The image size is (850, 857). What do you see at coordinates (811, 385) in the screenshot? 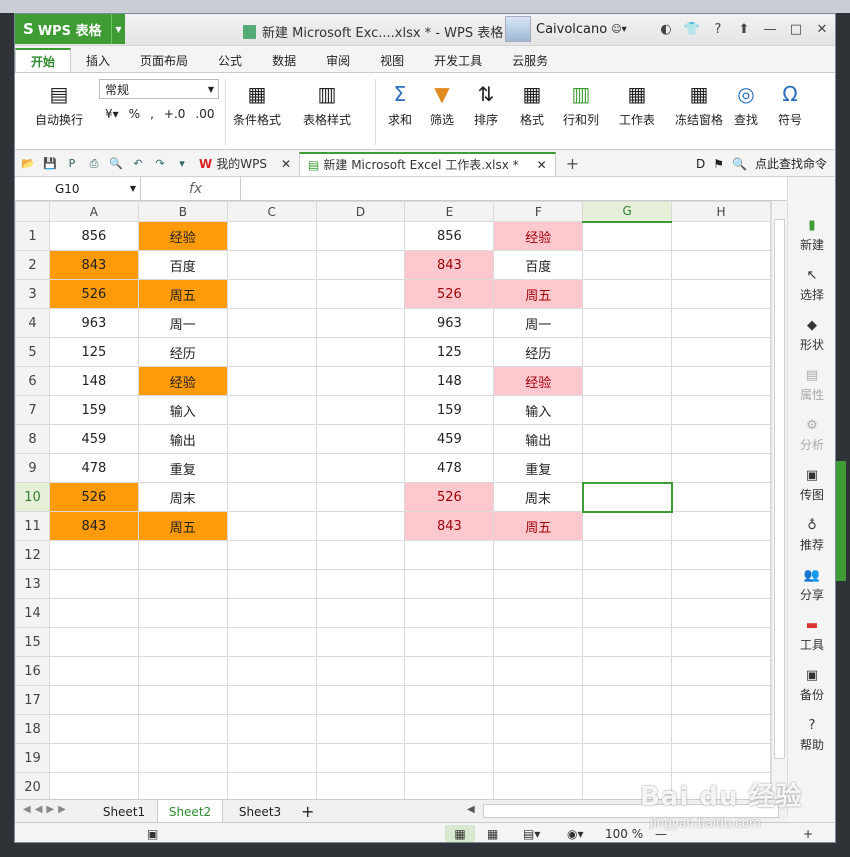
I see `panel-properties: ▤ 属性` at bounding box center [811, 385].